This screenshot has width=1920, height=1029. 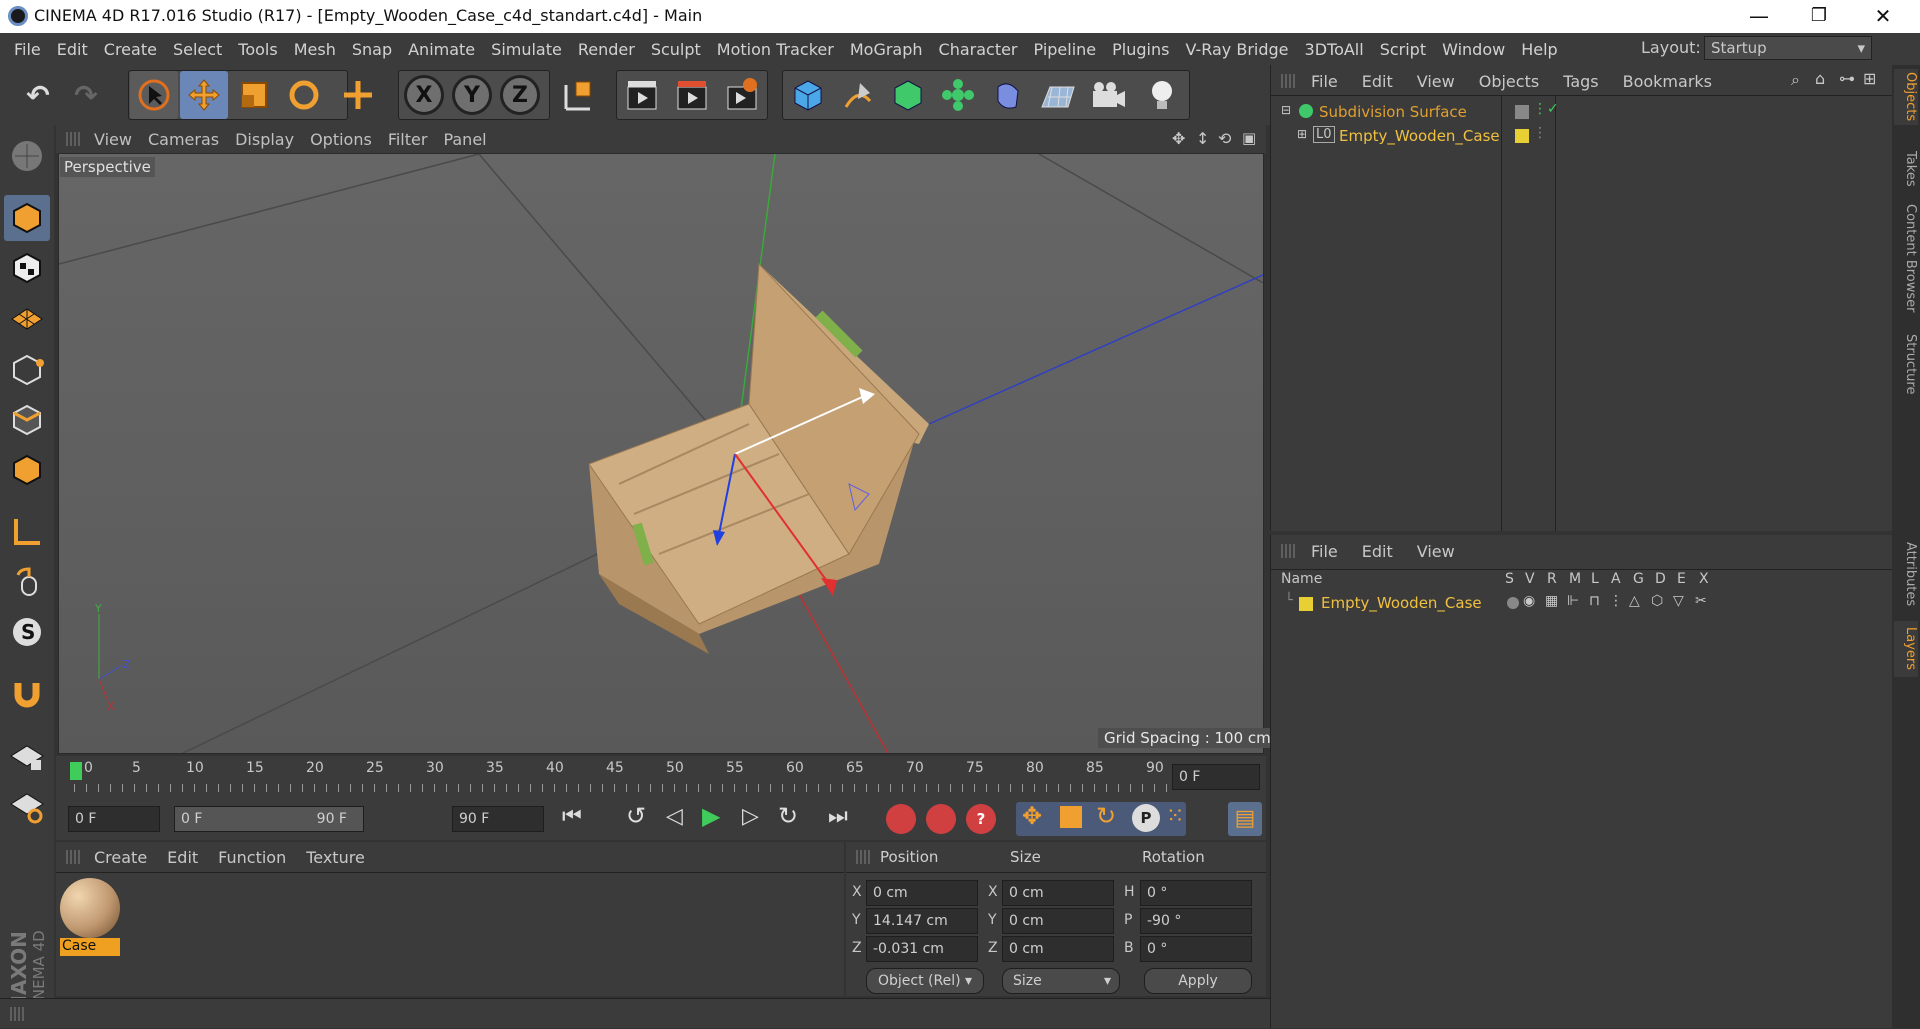 What do you see at coordinates (1546, 109) in the screenshot?
I see `enabled-check-icon: ⋮✓` at bounding box center [1546, 109].